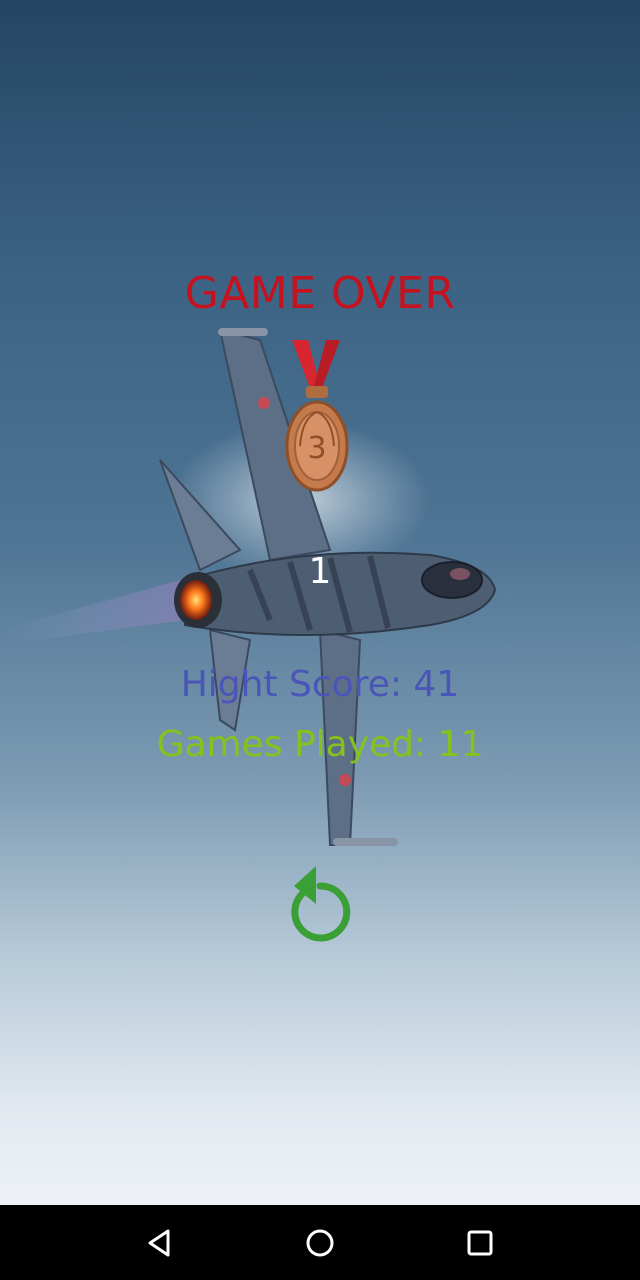 This screenshot has height=1280, width=640. What do you see at coordinates (316, 448) in the screenshot?
I see `svg-text: 3` at bounding box center [316, 448].